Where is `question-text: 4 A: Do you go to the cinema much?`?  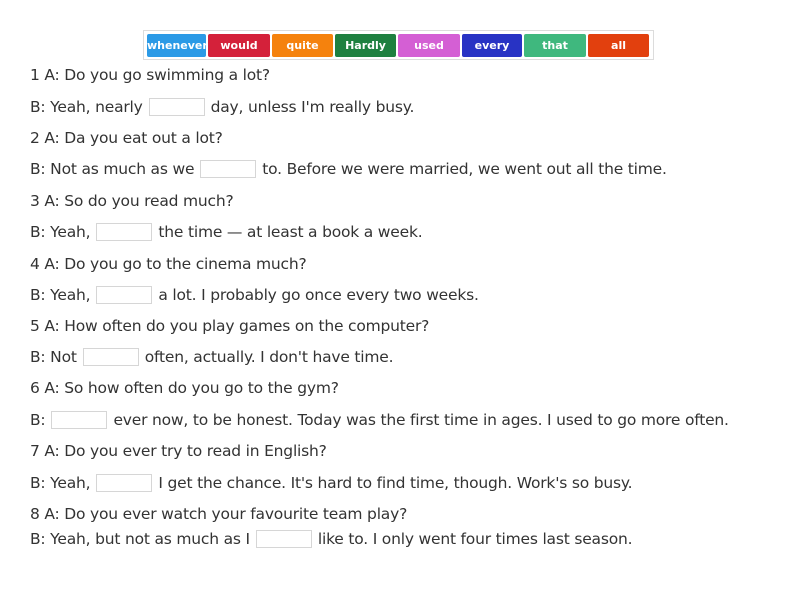
question-text: 4 A: Do you go to the cinema much? is located at coordinates (168, 264).